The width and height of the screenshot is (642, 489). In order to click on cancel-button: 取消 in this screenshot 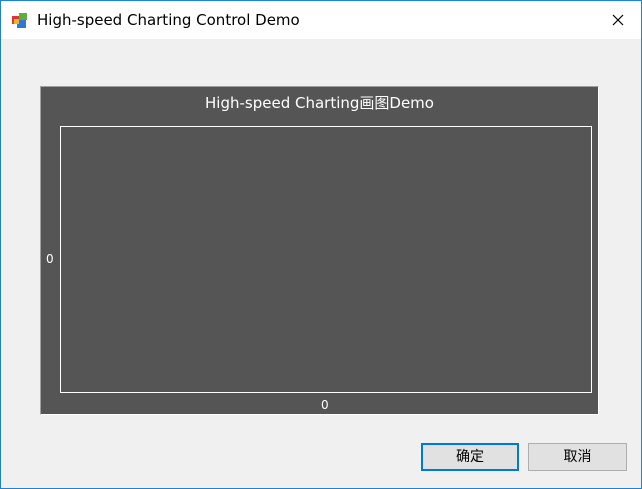, I will do `click(577, 457)`.